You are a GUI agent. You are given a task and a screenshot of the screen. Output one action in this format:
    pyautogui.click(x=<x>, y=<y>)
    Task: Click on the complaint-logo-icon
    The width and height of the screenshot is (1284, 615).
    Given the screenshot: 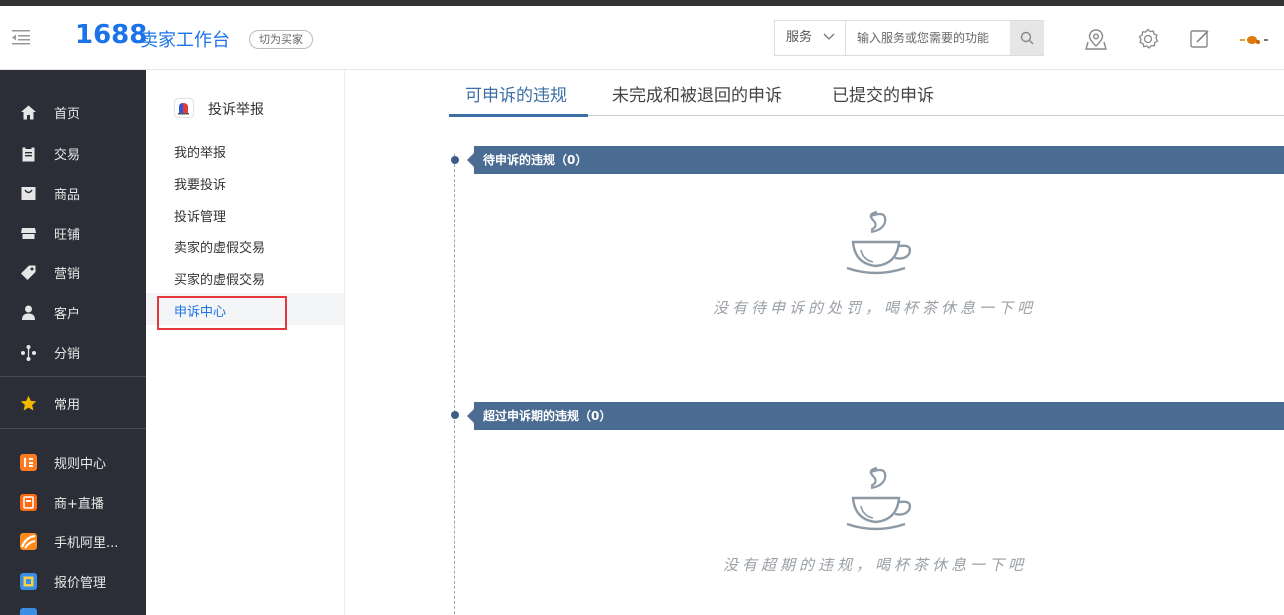 What is the action you would take?
    pyautogui.click(x=184, y=108)
    